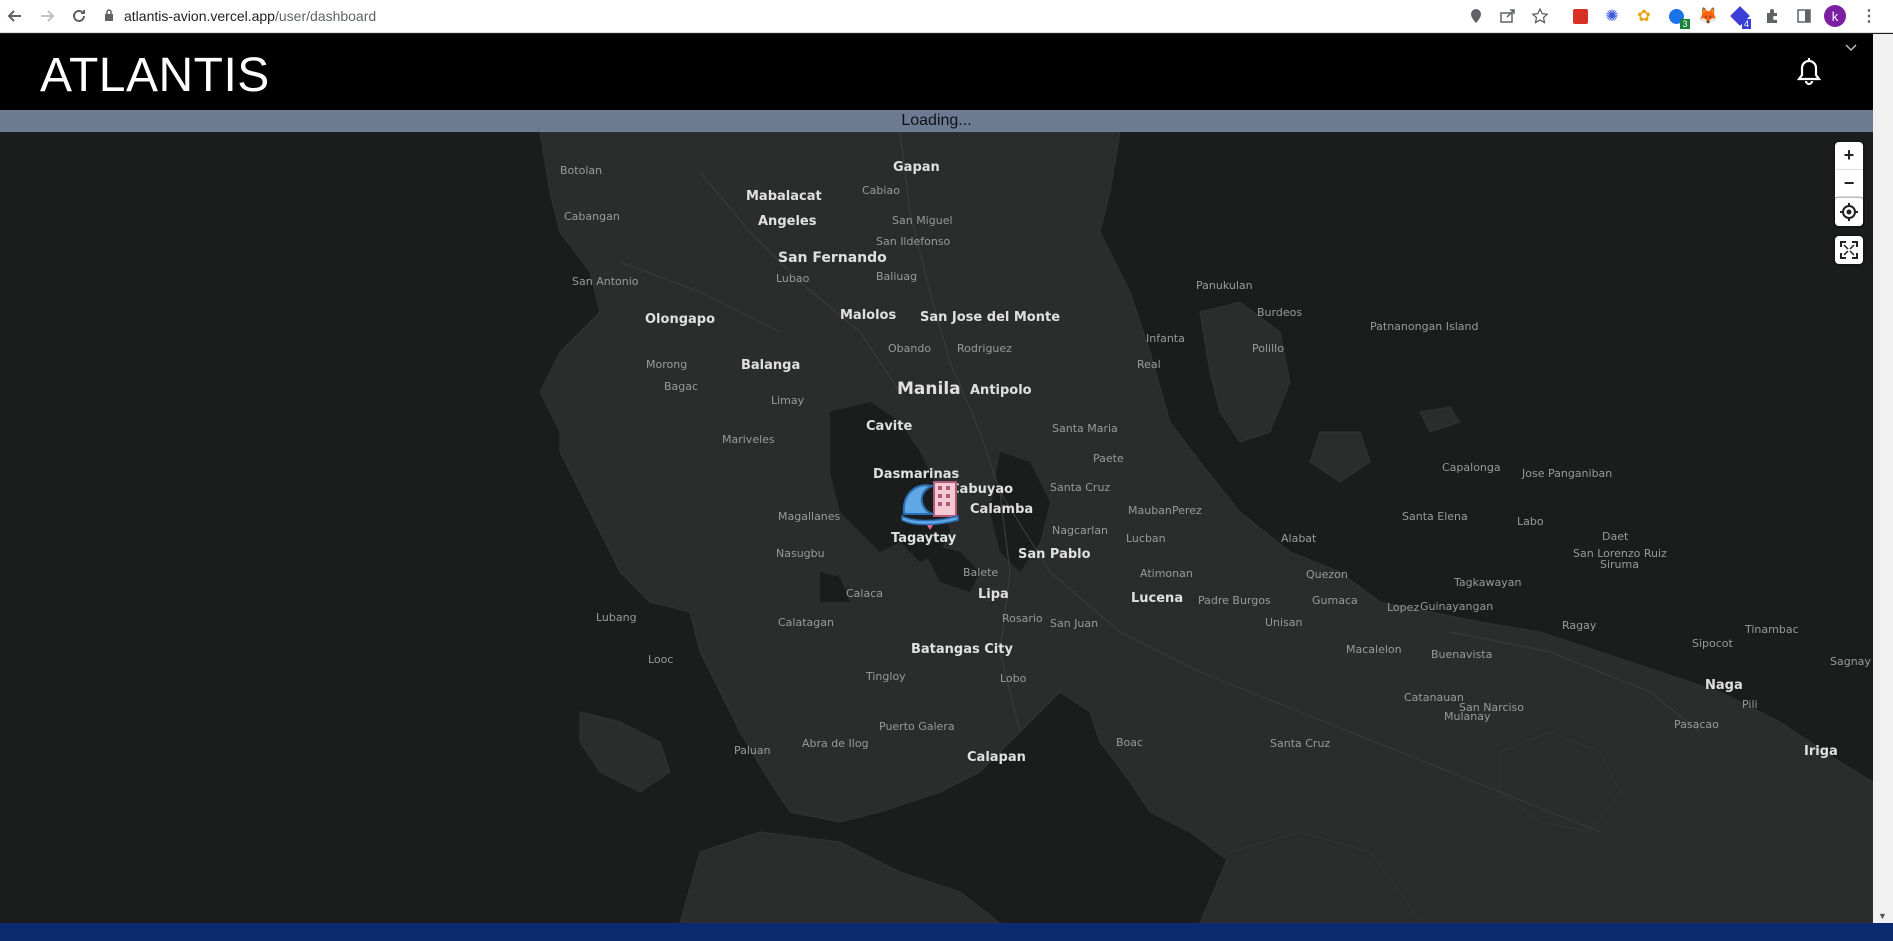 The image size is (1893, 941). Describe the element at coordinates (1149, 364) in the screenshot. I see `map-label: Real` at that location.